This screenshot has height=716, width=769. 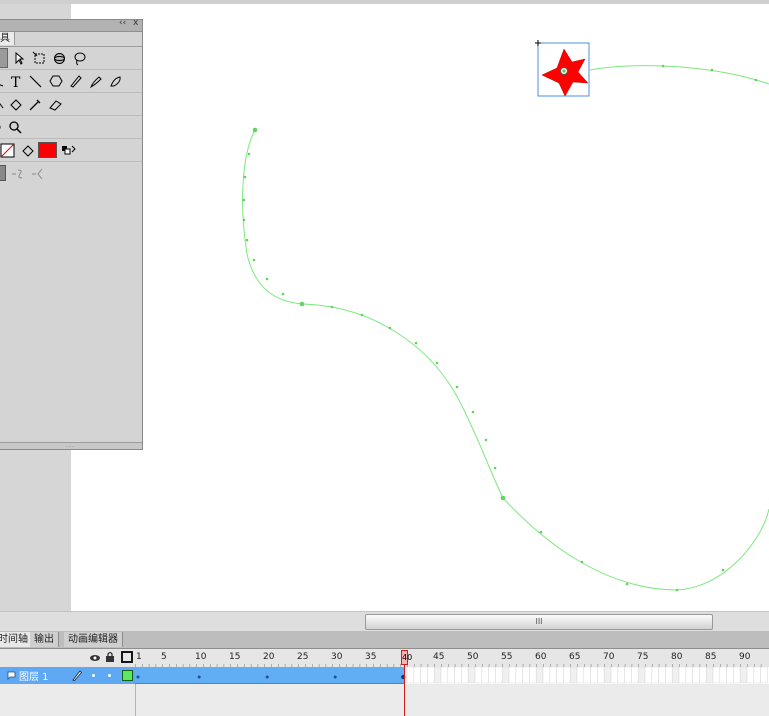 What do you see at coordinates (15, 104) in the screenshot?
I see `paint-bucket-icon` at bounding box center [15, 104].